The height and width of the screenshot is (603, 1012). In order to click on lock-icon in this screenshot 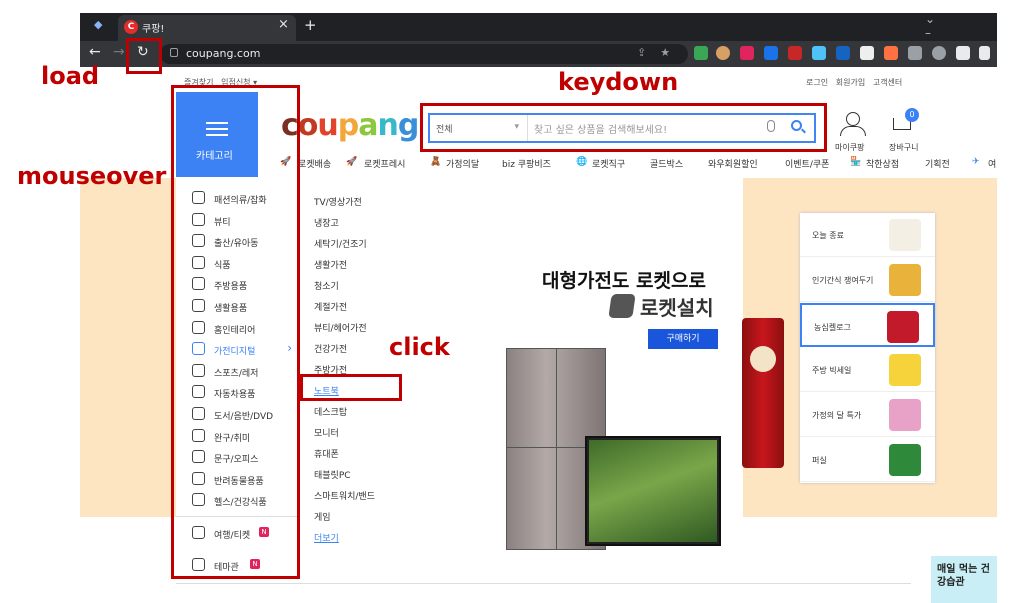, I will do `click(174, 52)`.